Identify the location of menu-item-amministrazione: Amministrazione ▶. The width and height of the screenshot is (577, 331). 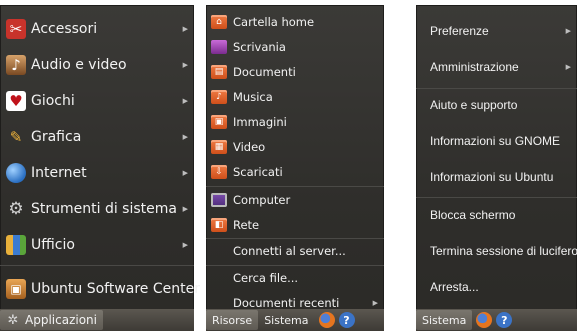
(496, 67).